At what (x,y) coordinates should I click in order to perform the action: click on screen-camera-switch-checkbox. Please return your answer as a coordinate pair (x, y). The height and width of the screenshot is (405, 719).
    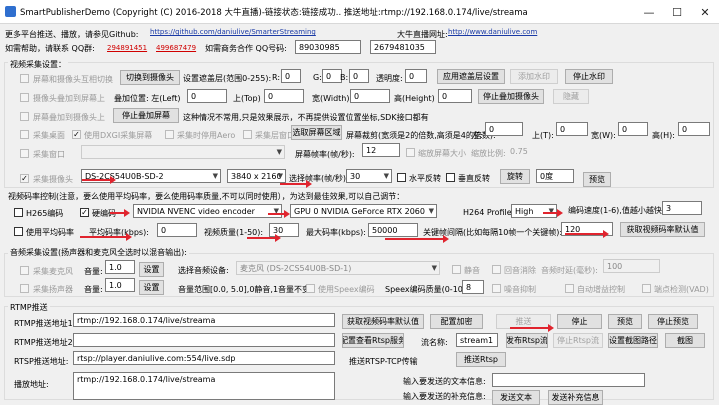
    Looking at the image, I should click on (24, 78).